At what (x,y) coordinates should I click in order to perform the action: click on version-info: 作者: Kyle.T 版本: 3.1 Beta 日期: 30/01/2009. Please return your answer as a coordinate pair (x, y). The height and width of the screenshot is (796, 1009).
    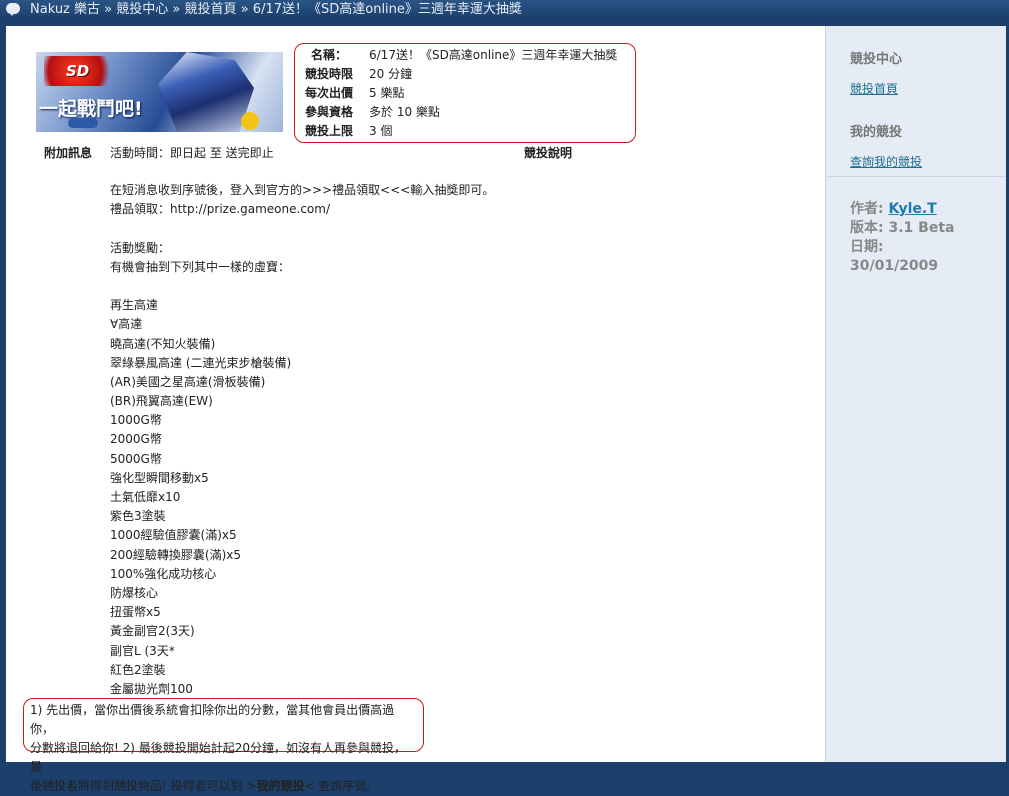
    Looking at the image, I should click on (902, 238).